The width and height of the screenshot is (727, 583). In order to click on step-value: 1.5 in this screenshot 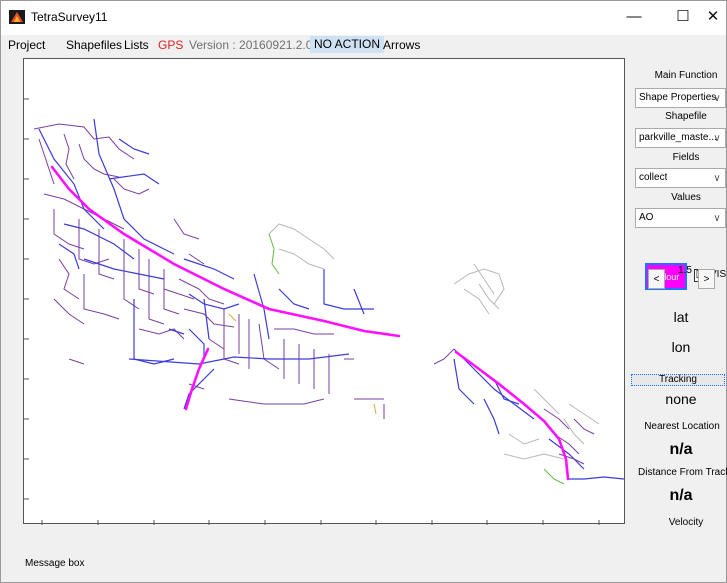, I will do `click(685, 270)`.